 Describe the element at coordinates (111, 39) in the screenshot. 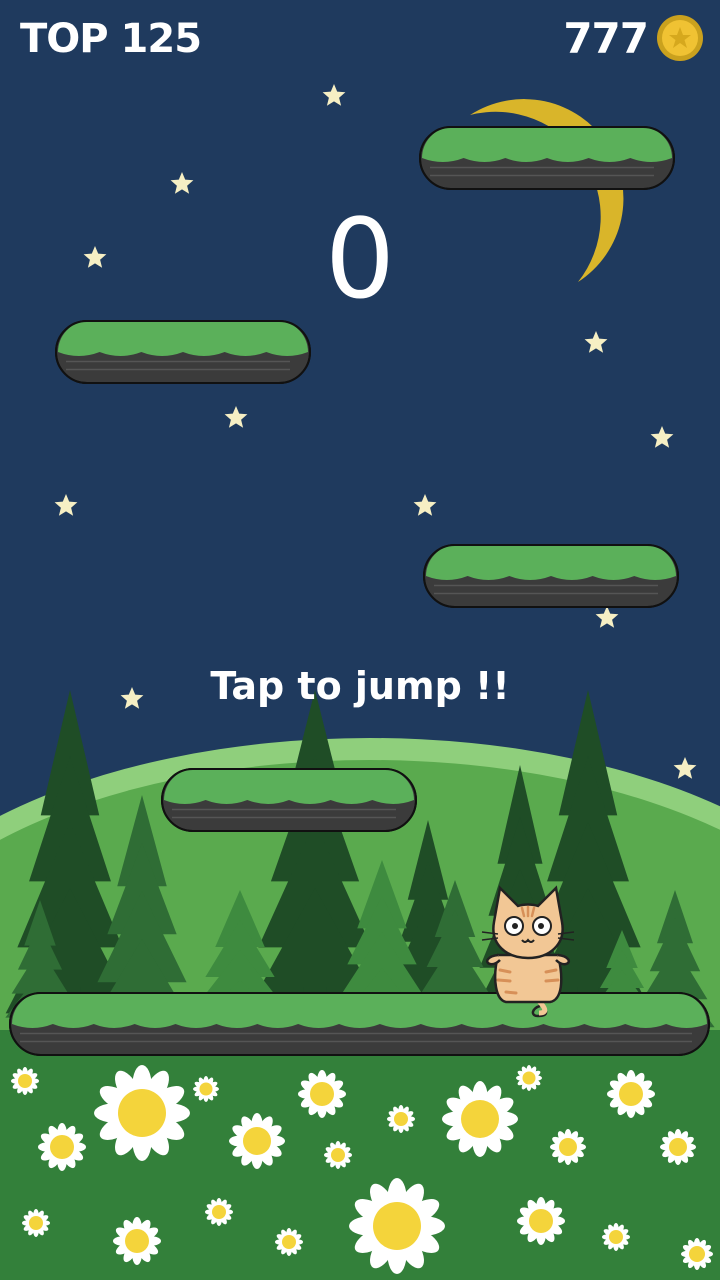

I see `best-score-label: TOP 125` at that location.